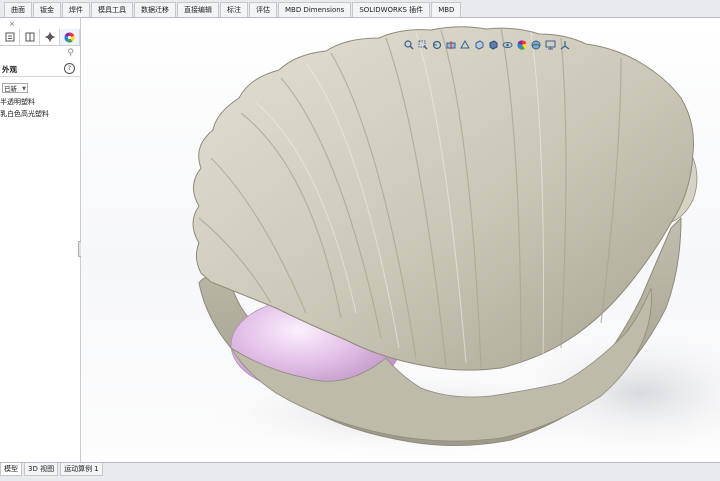 The width and height of the screenshot is (720, 481). What do you see at coordinates (70, 53) in the screenshot?
I see `filter-icon: ⚲` at bounding box center [70, 53].